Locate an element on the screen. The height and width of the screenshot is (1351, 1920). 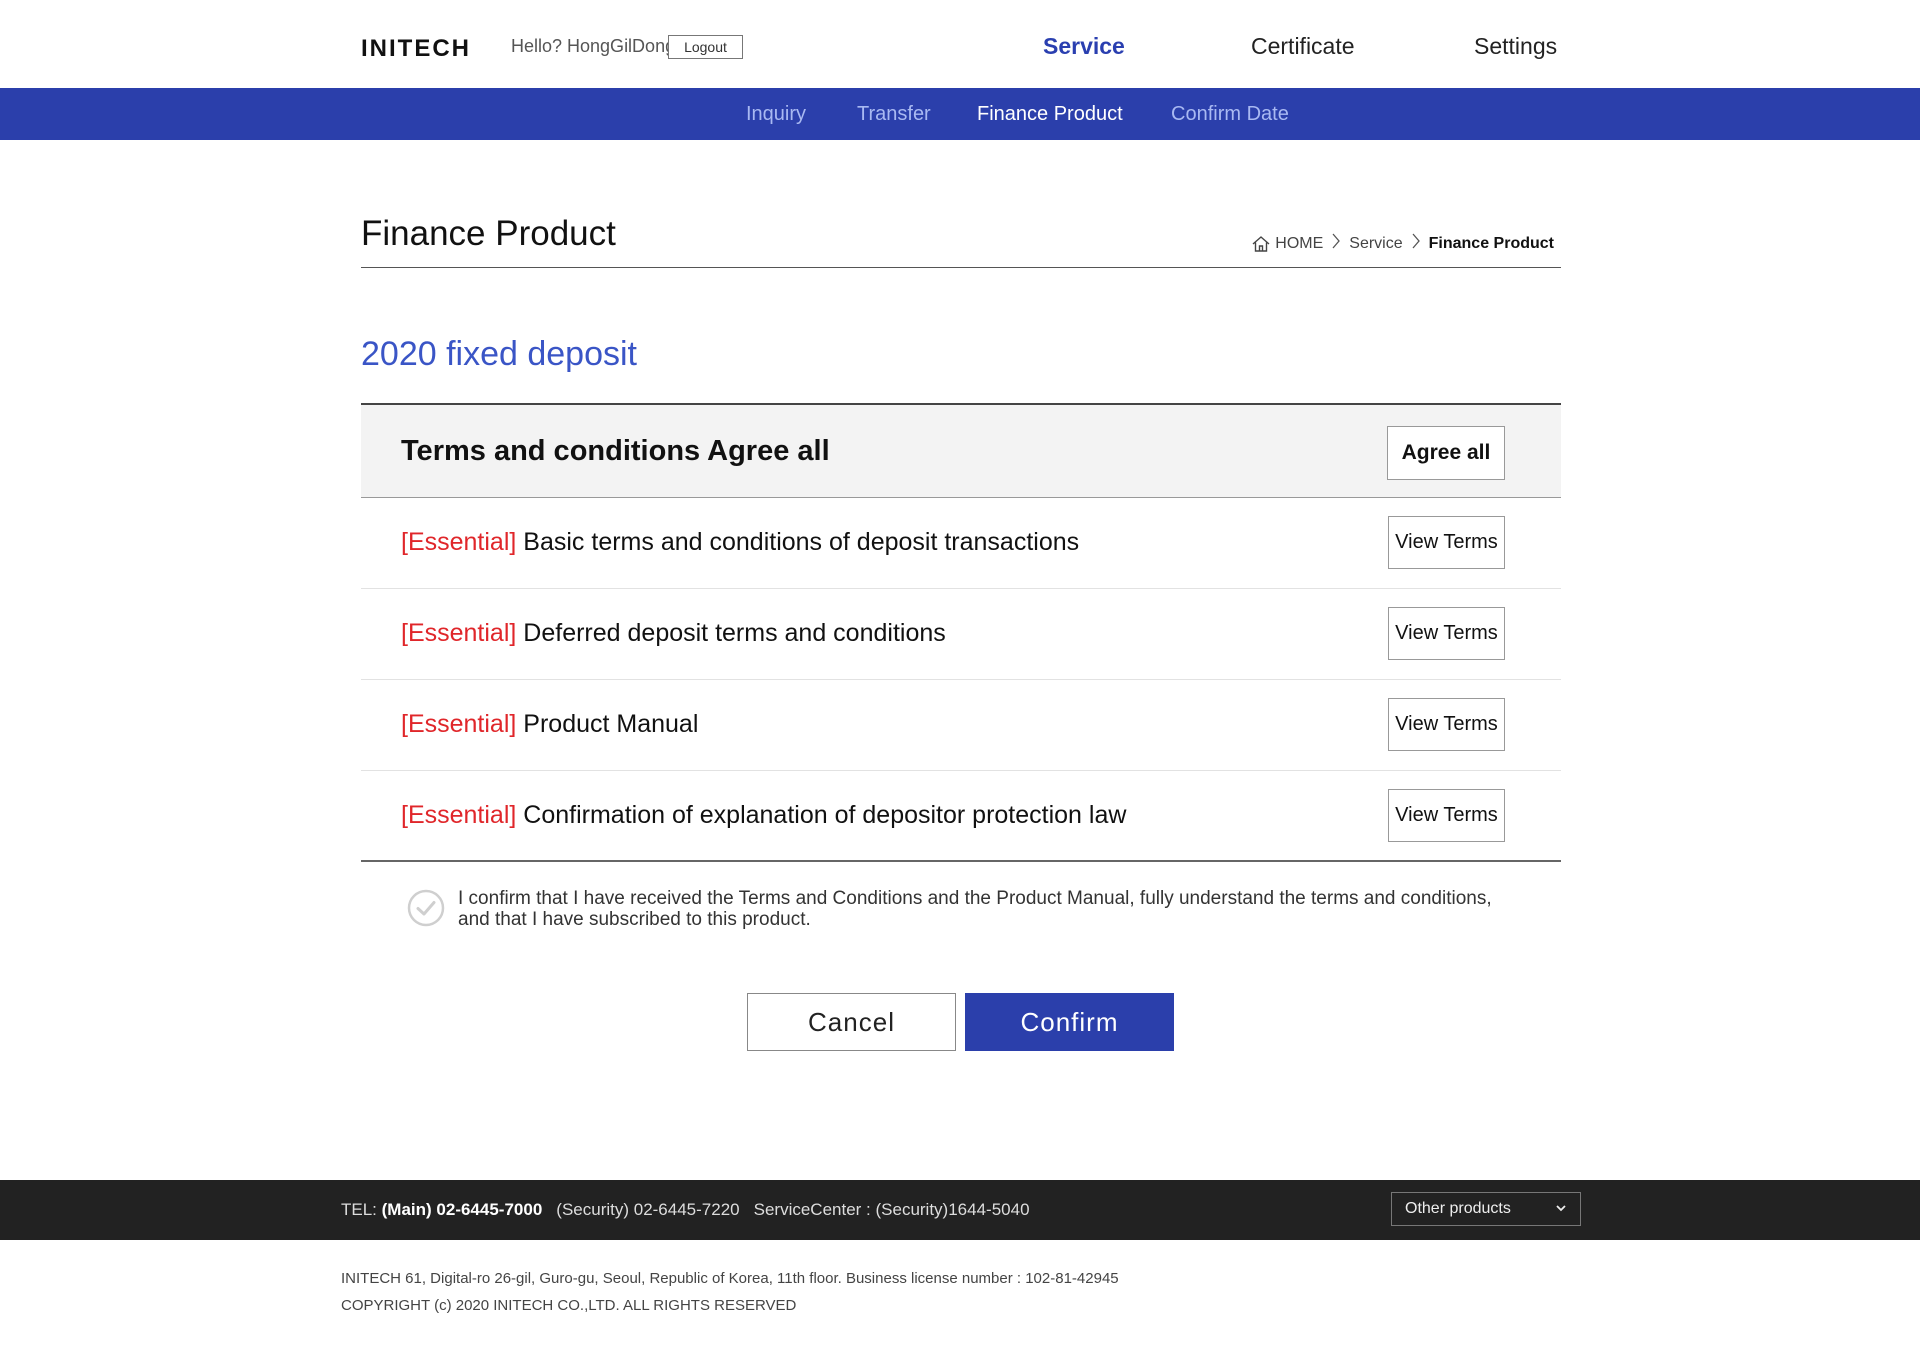
breadcrumb-home: HOME is located at coordinates (1299, 244).